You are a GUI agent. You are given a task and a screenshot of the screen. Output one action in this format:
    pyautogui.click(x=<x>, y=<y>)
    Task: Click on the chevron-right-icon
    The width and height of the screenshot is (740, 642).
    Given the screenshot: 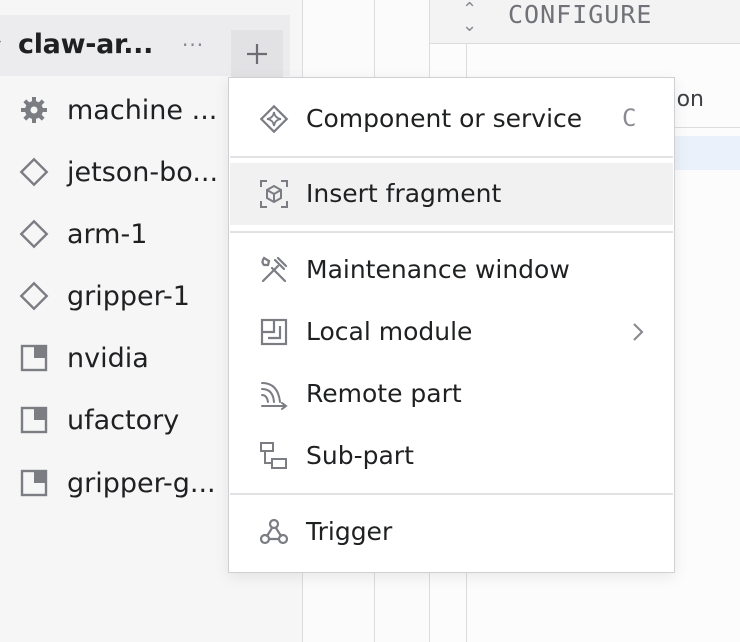 What is the action you would take?
    pyautogui.click(x=638, y=332)
    